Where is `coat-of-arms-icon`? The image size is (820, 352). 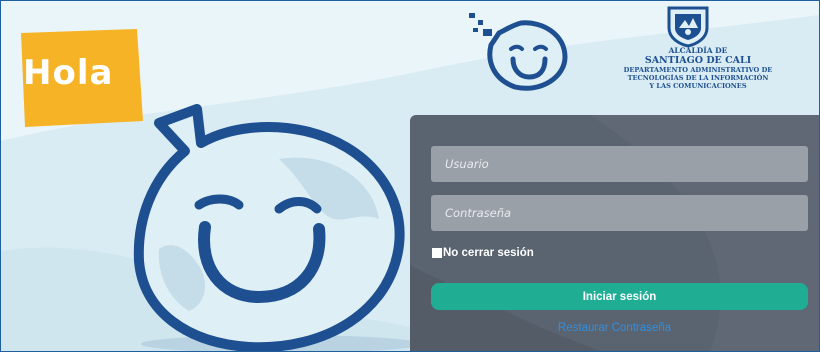 coat-of-arms-icon is located at coordinates (688, 27).